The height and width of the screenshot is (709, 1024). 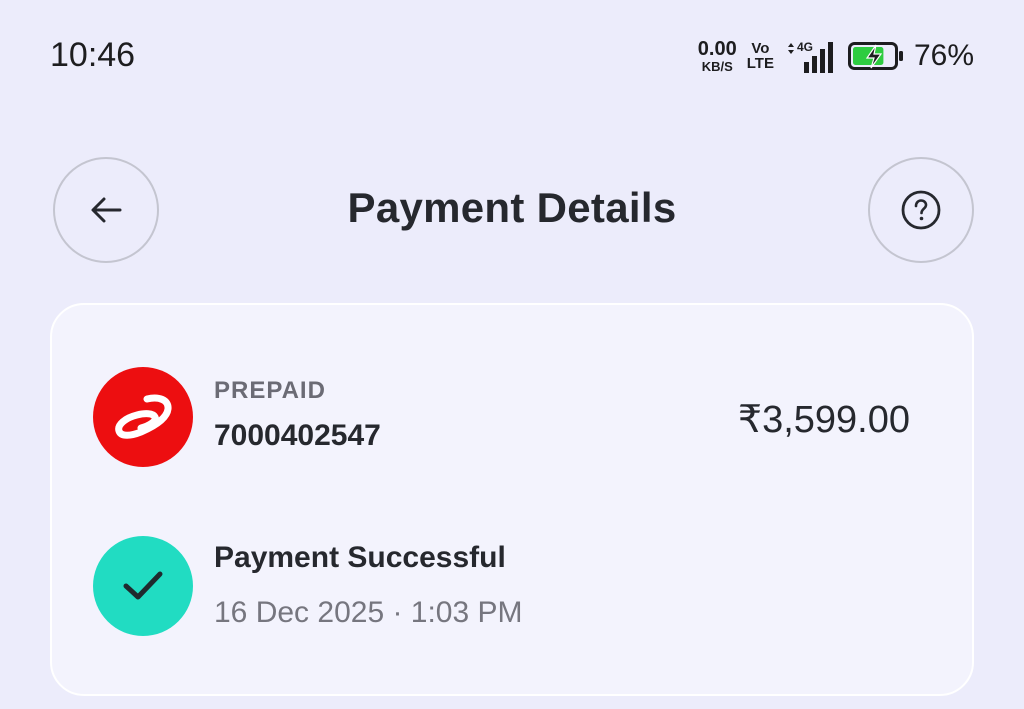 I want to click on success-status-badge, so click(x=143, y=586).